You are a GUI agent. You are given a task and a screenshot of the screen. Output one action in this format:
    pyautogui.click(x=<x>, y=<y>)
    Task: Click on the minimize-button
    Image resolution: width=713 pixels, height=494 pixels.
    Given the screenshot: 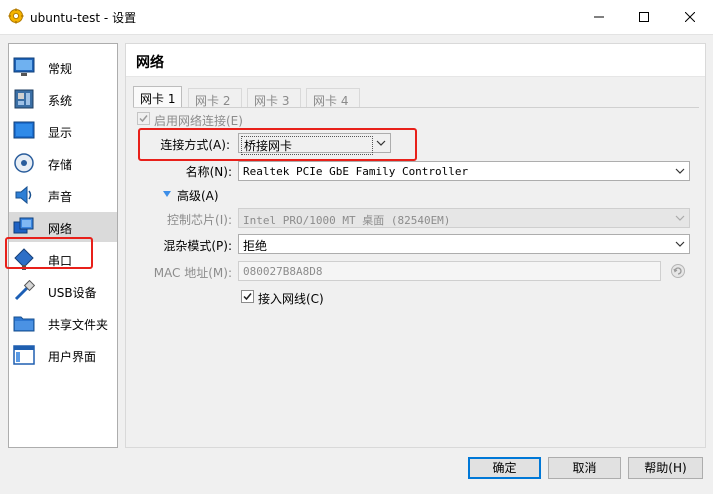 What is the action you would take?
    pyautogui.click(x=599, y=17)
    